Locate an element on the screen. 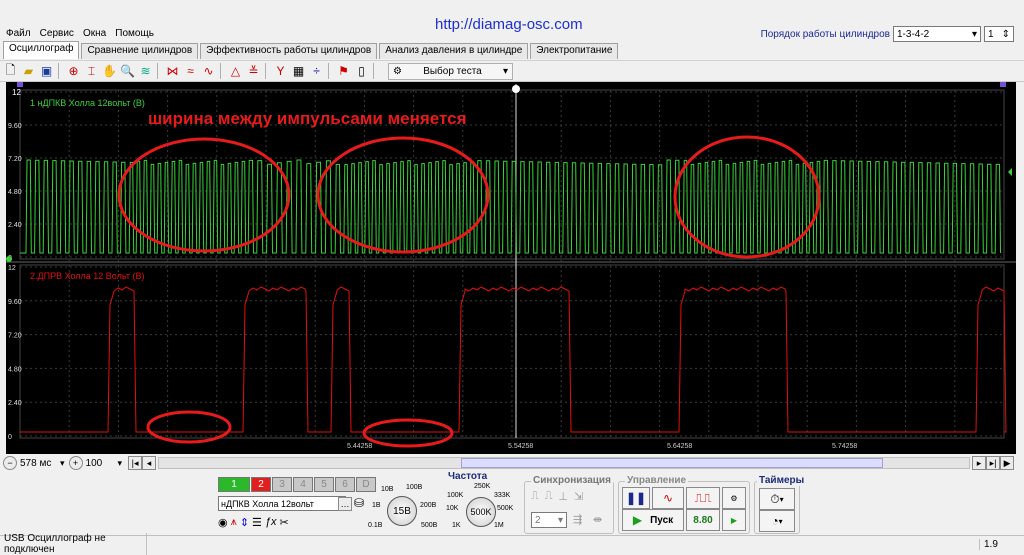 Image resolution: width=1024 pixels, height=555 pixels. x-tick-label: 5.44258 is located at coordinates (359, 446).